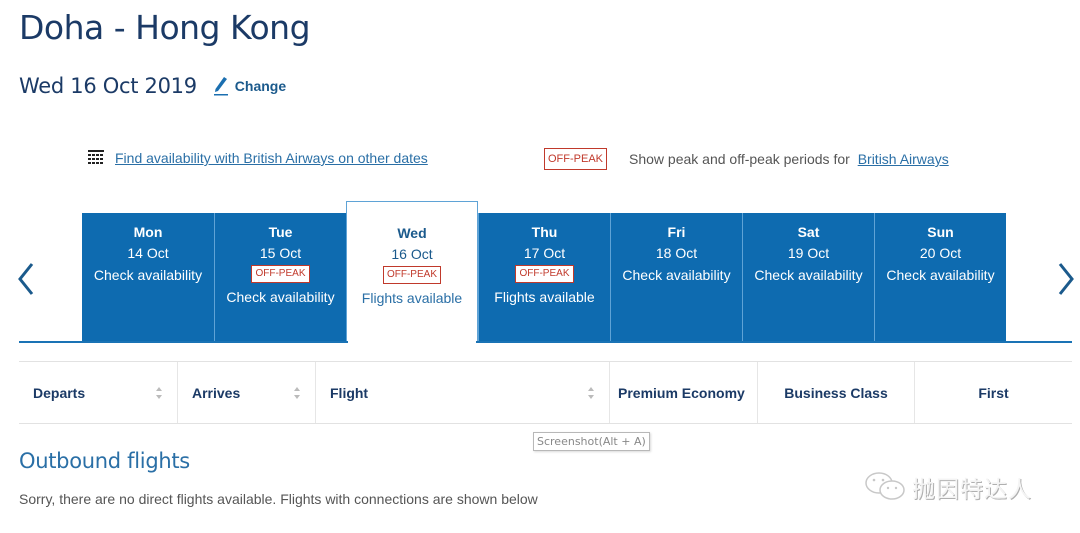 This screenshot has width=1080, height=533. I want to click on date-tab-sun: Sun 20 Oct Check availability, so click(940, 277).